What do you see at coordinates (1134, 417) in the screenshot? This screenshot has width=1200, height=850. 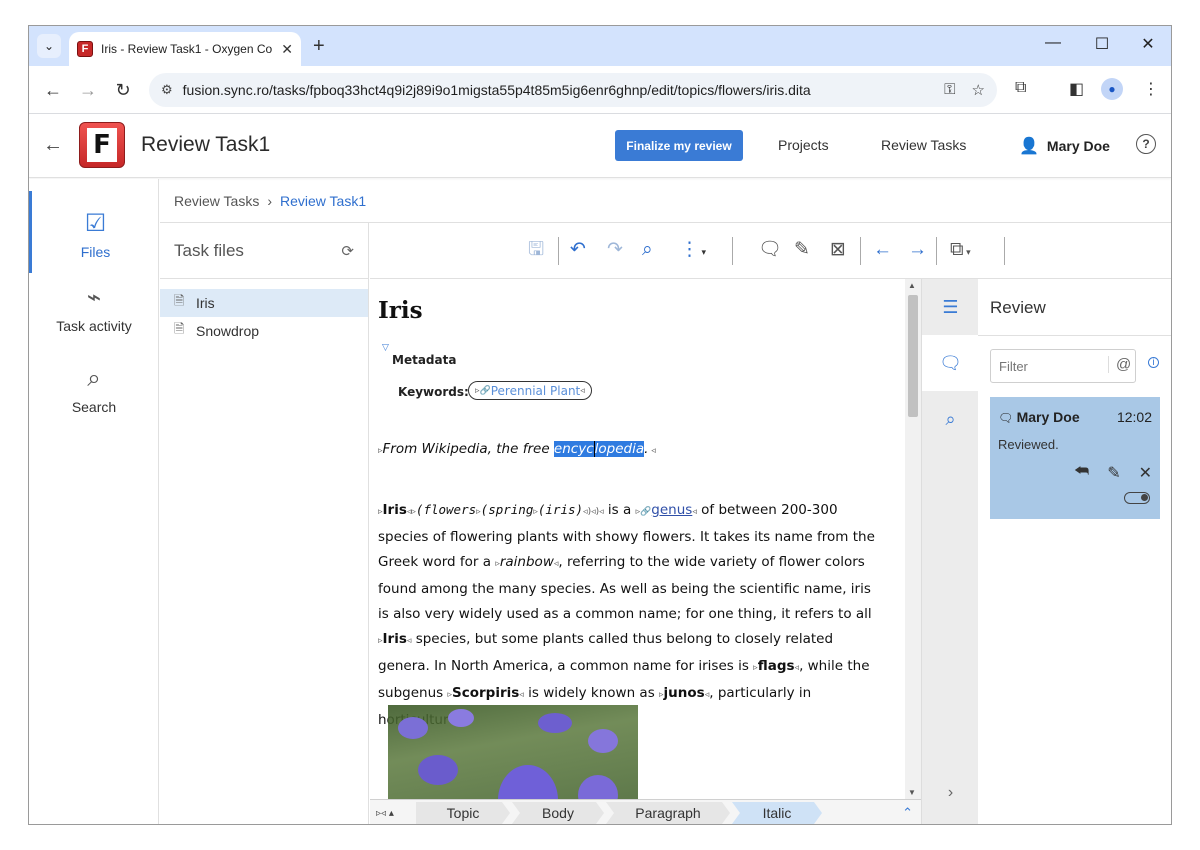 I see `comment-time: 12:02` at bounding box center [1134, 417].